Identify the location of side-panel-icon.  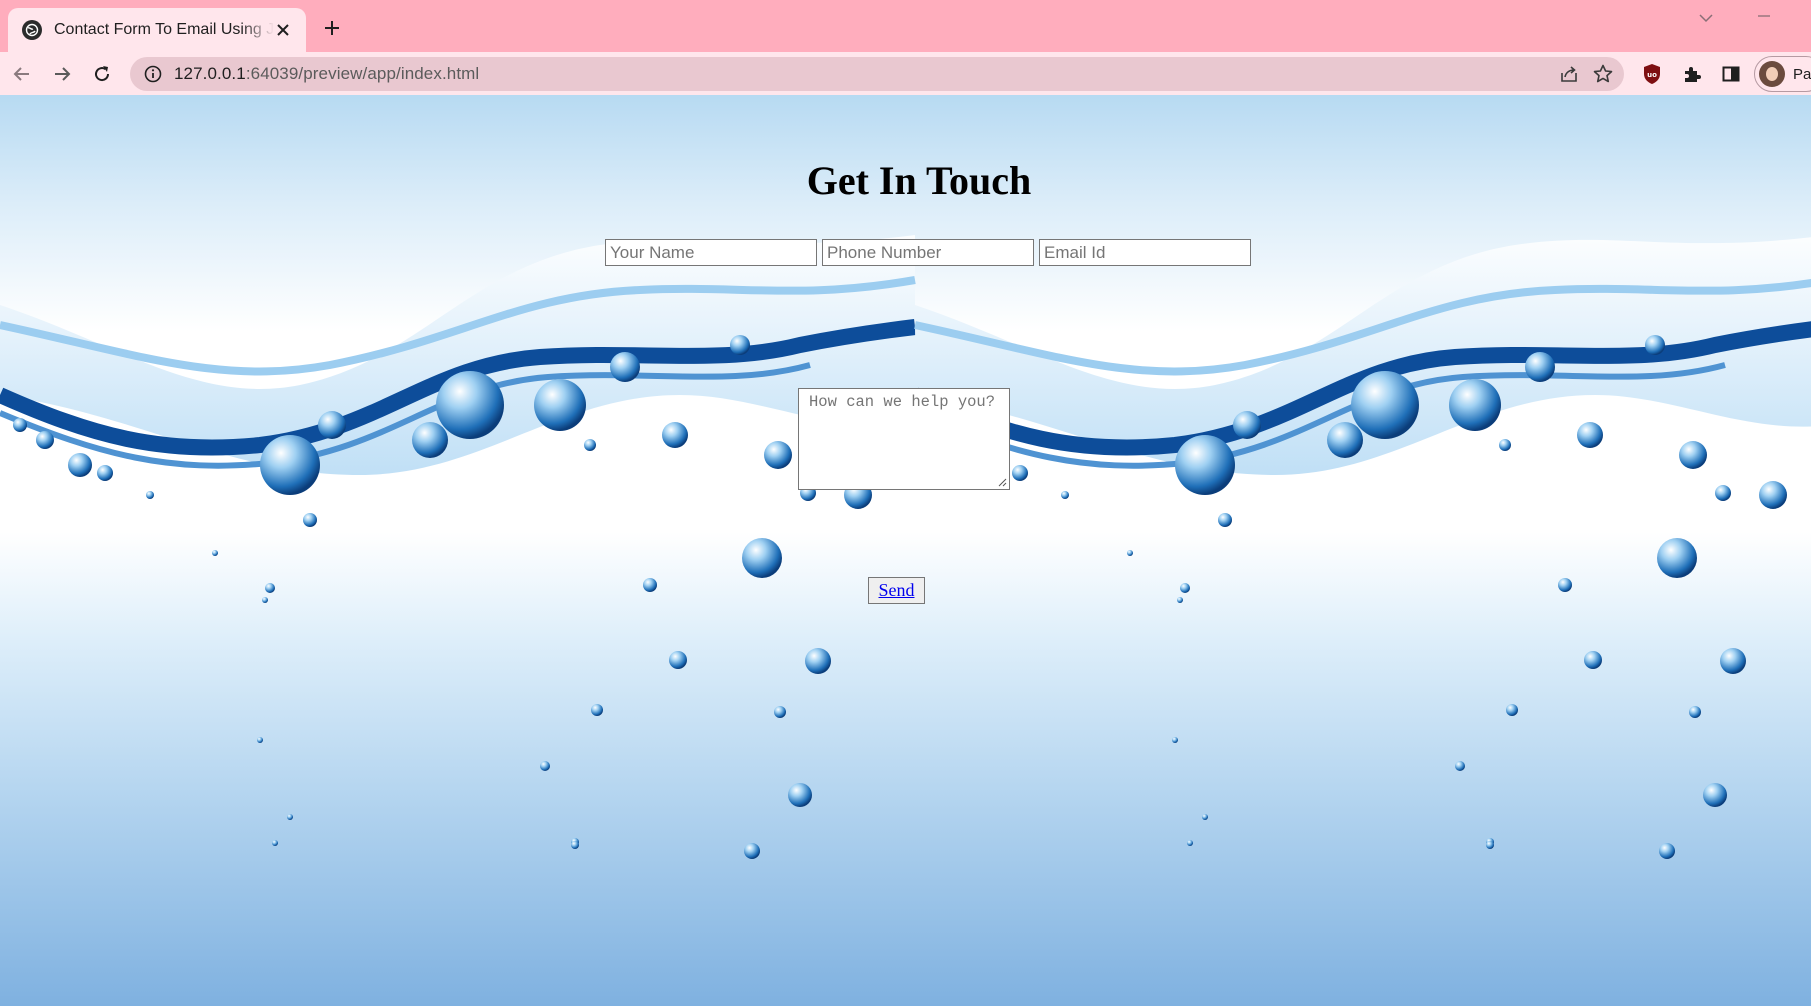
(1731, 74).